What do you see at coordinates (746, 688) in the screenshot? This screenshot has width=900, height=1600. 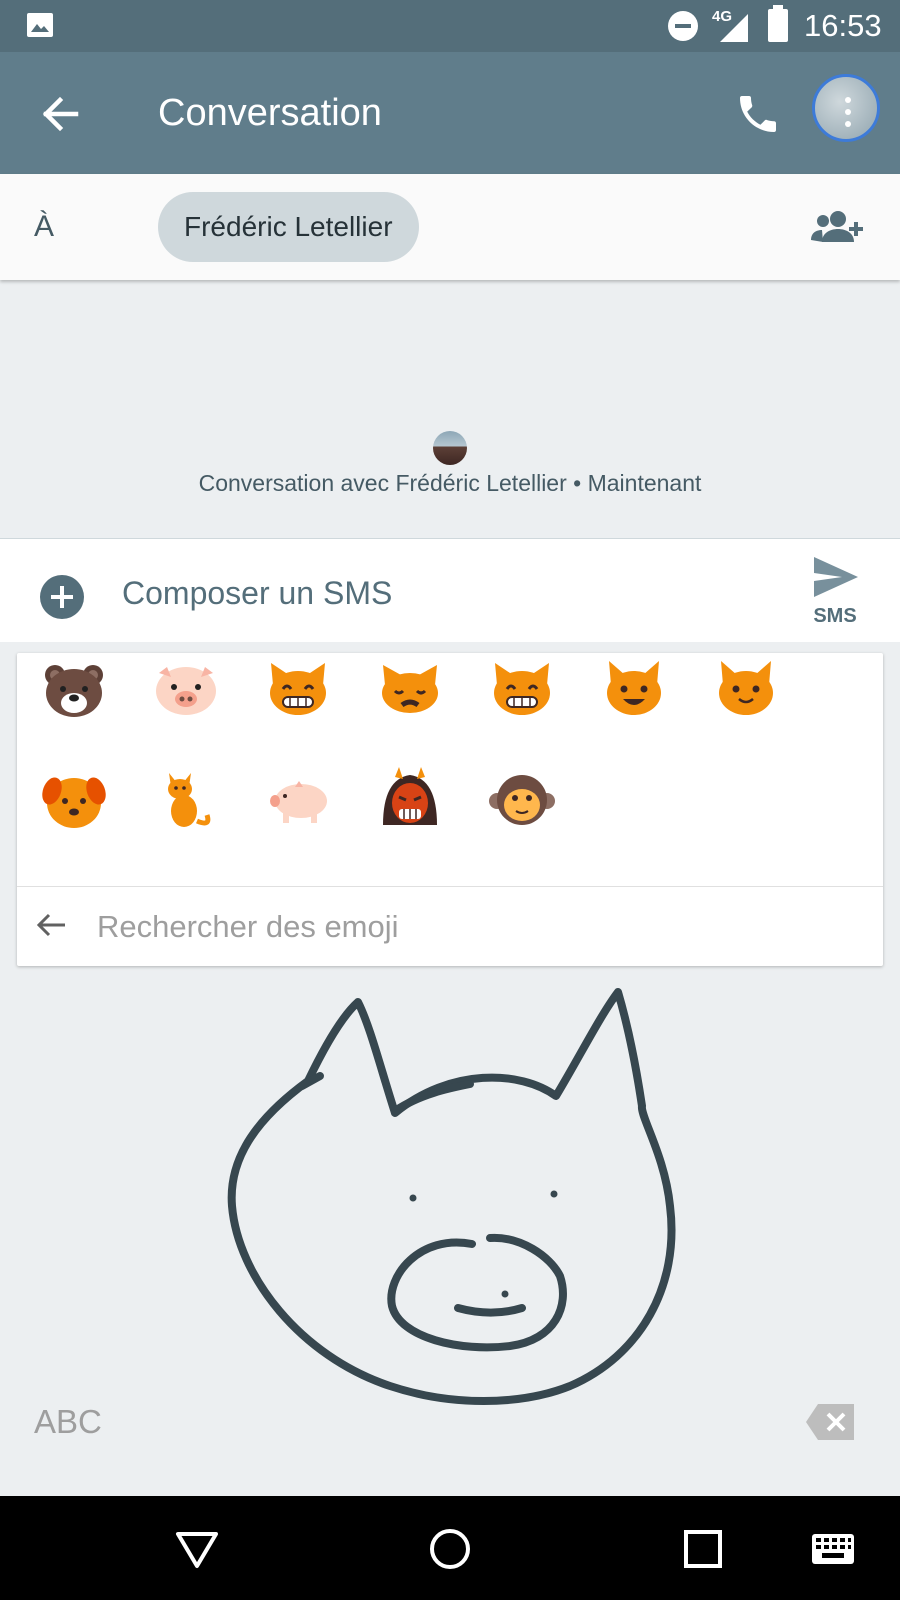 I see `emoji-smiling-cat` at bounding box center [746, 688].